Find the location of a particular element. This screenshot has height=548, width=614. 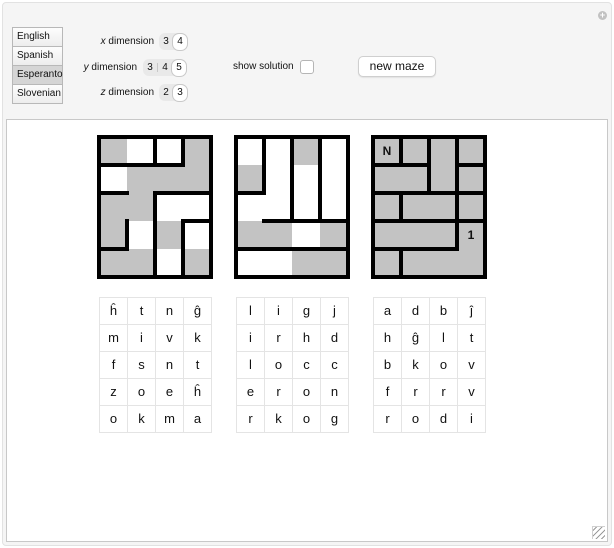

letter-cell: ĥ is located at coordinates (114, 311).